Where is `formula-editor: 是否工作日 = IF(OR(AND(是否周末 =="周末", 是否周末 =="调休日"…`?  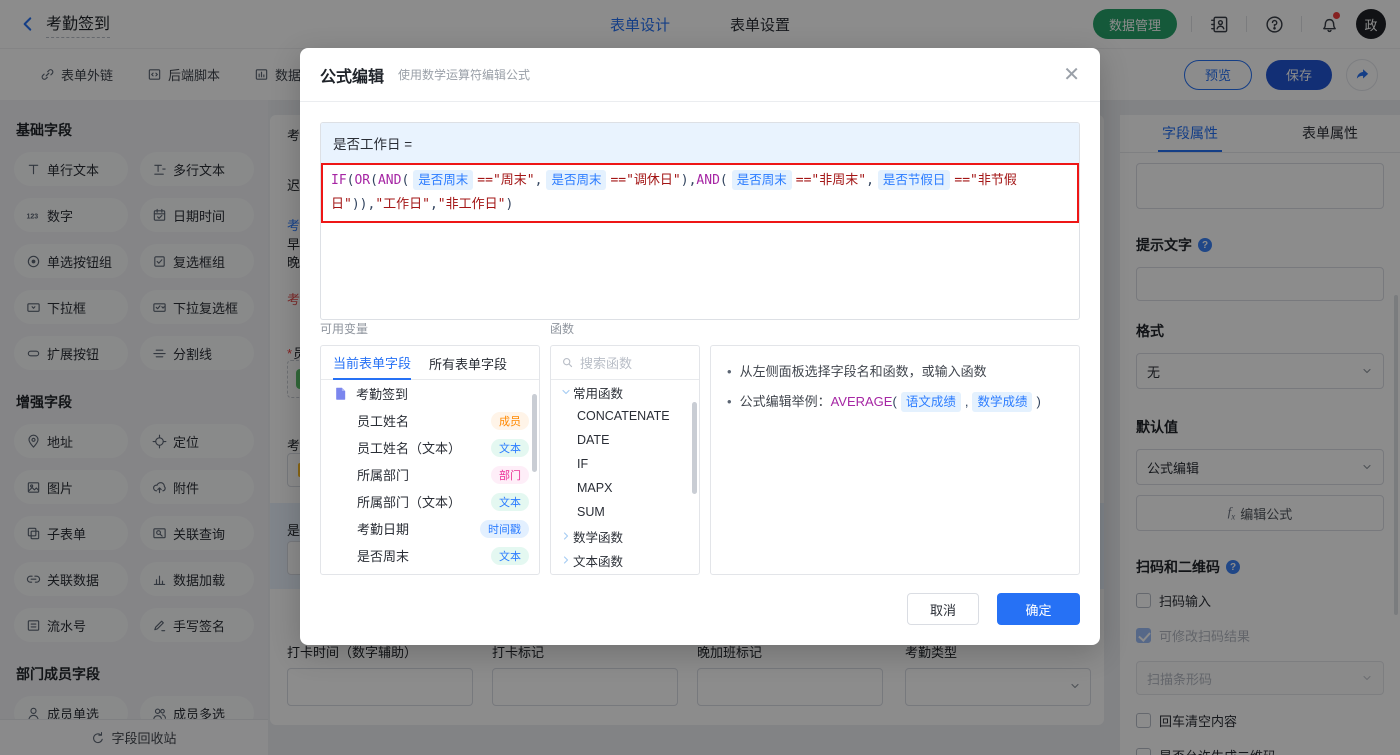 formula-editor: 是否工作日 = IF(OR(AND(是否周末 =="周末", 是否周末 =="调休日"… is located at coordinates (700, 221).